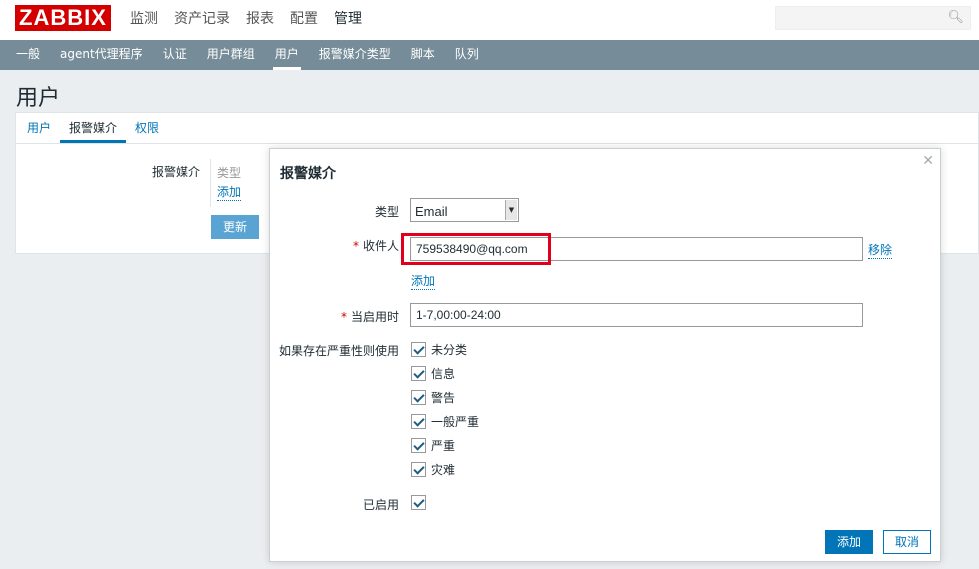  What do you see at coordinates (433, 397) in the screenshot?
I see `severity-warning: 警告` at bounding box center [433, 397].